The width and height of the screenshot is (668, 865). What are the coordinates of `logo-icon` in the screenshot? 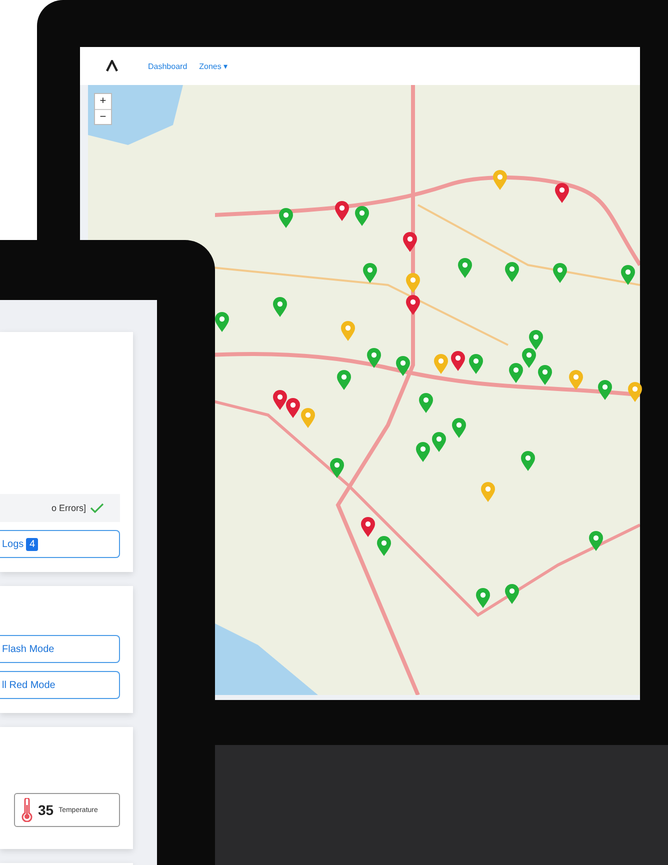 It's located at (112, 66).